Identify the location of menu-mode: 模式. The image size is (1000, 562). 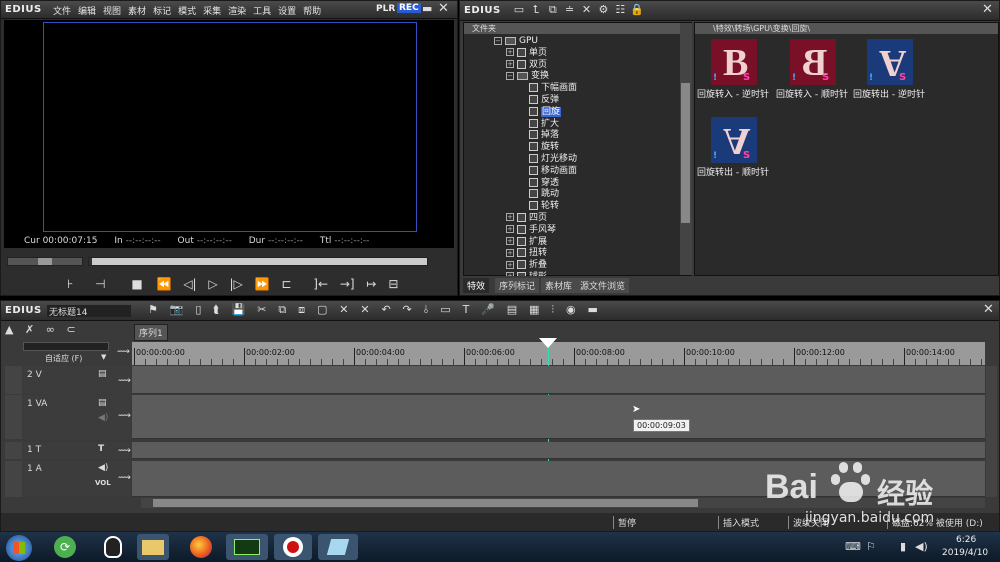
(187, 12).